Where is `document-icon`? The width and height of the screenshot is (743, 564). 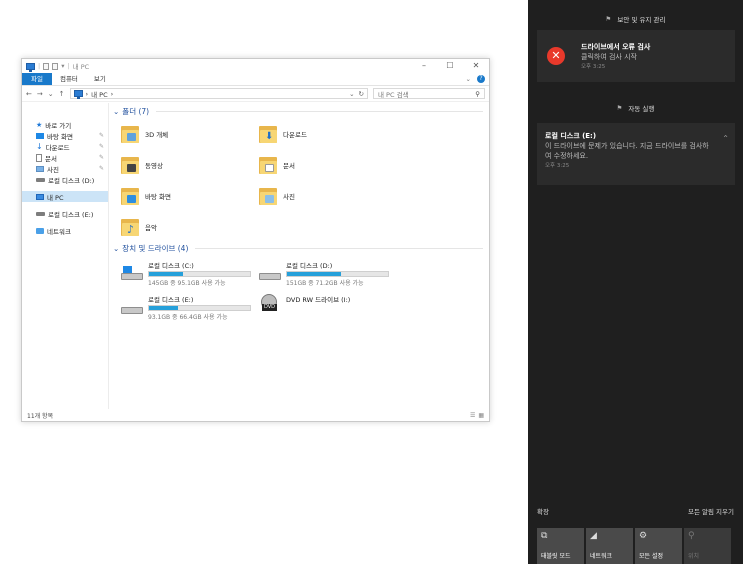
document-icon is located at coordinates (39, 157).